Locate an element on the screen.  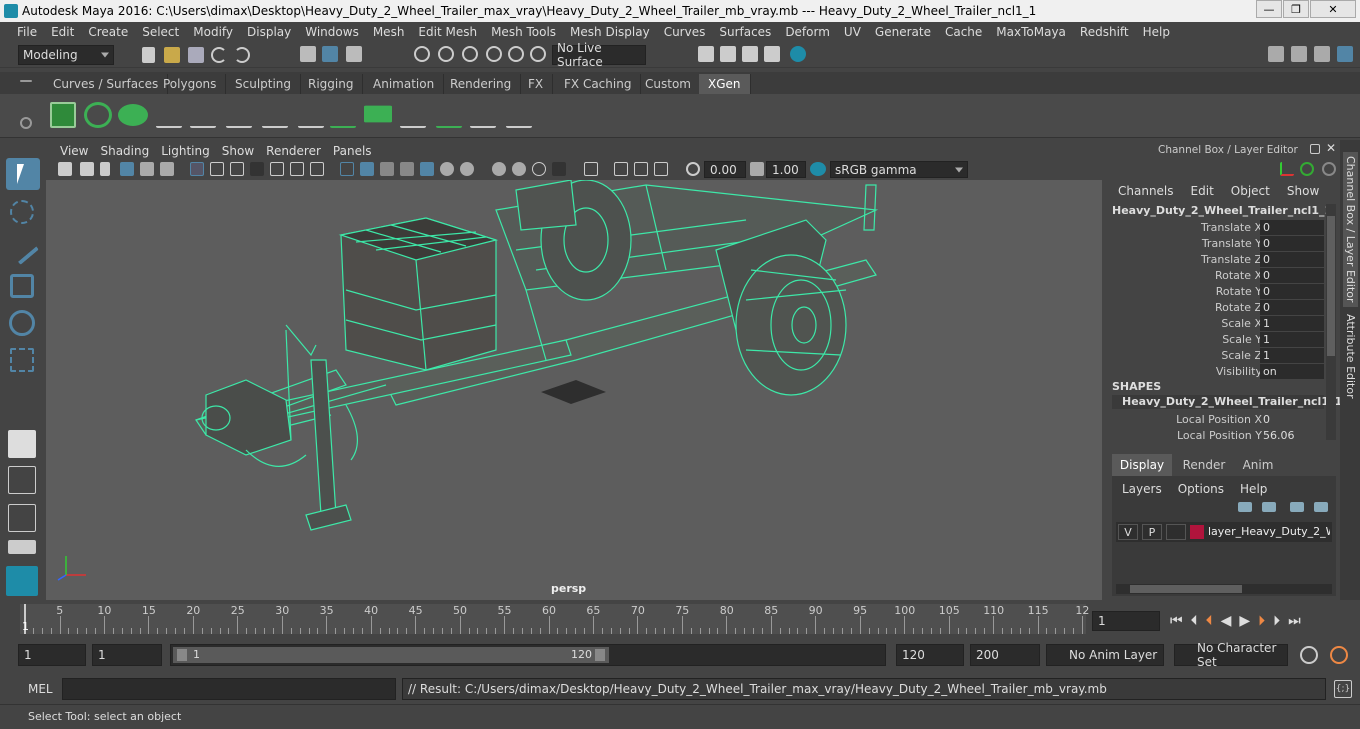
shelf-tab-fx: FX is located at coordinates (536, 84).